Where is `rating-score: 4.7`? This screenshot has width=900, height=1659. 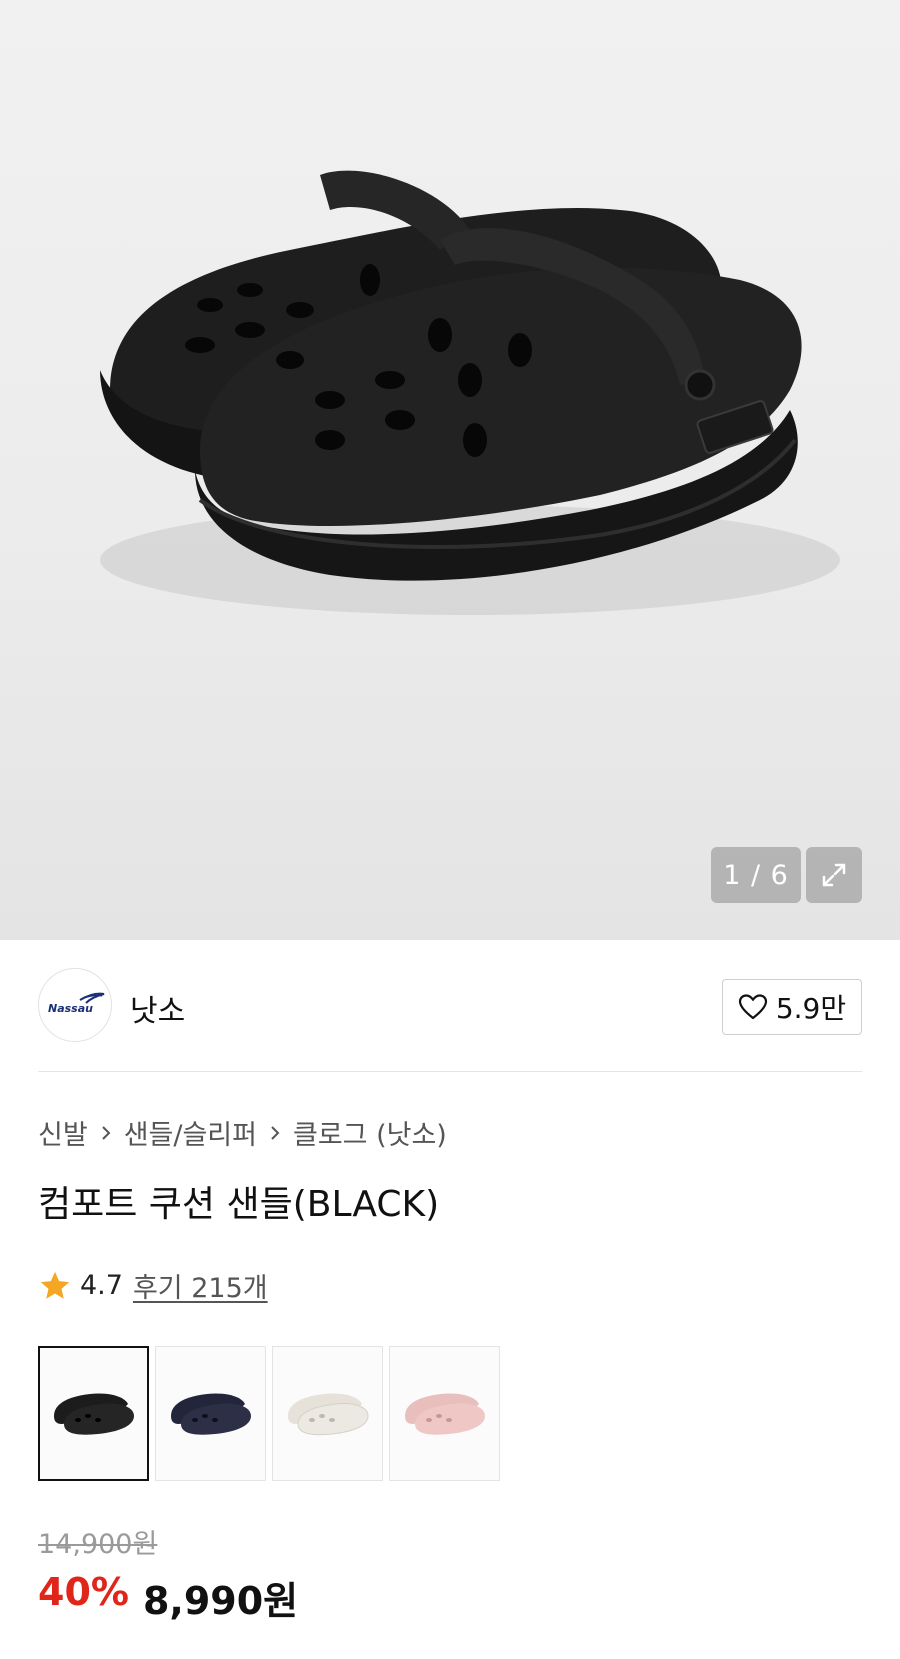
rating-score: 4.7 is located at coordinates (101, 1285).